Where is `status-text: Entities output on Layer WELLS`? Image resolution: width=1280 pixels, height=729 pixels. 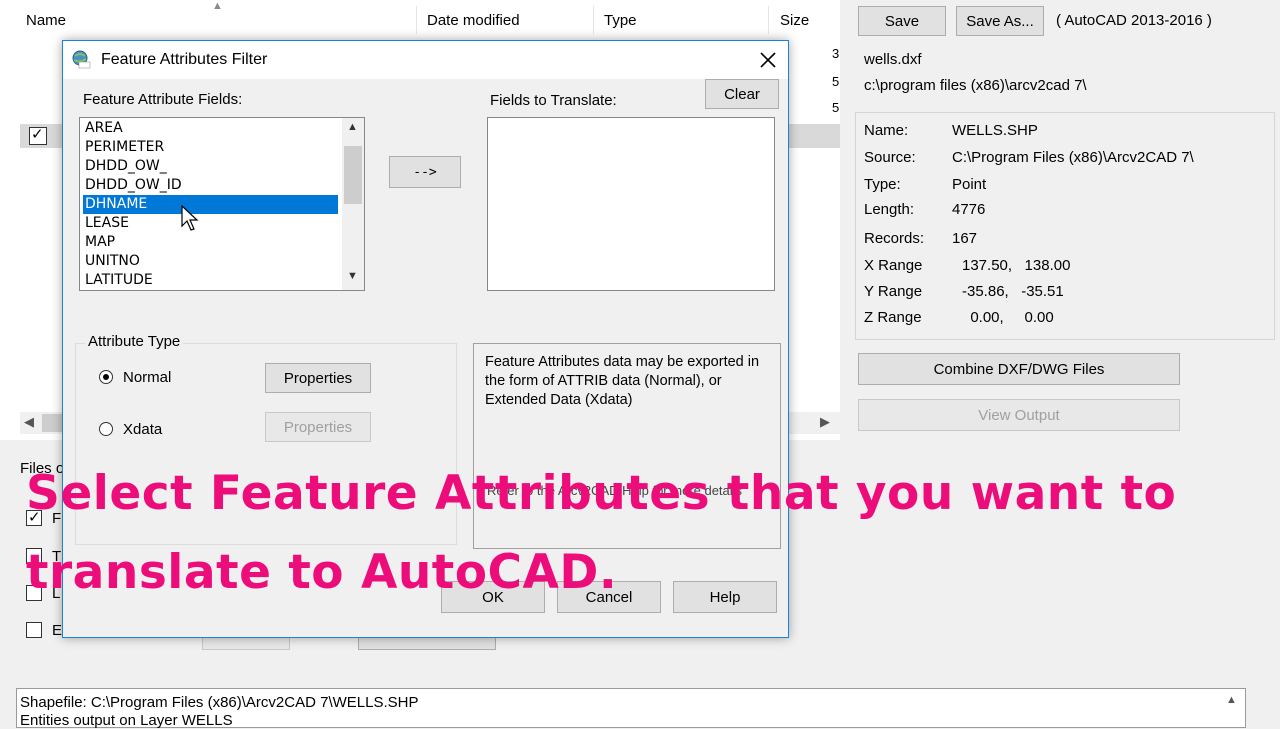 status-text: Entities output on Layer WELLS is located at coordinates (126, 720).